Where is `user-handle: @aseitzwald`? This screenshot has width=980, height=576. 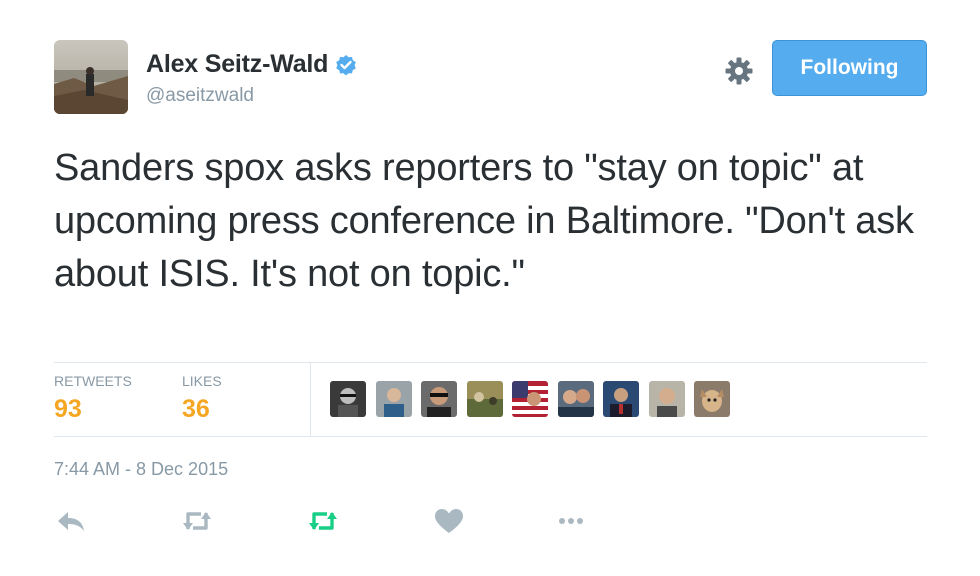
user-handle: @aseitzwald is located at coordinates (252, 96).